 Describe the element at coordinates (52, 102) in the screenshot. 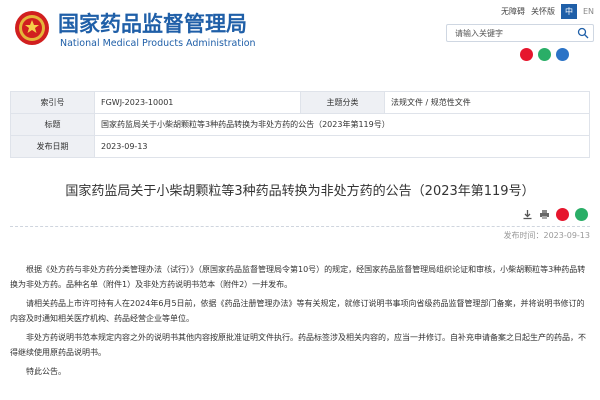

I see `index-label: 索引号` at that location.